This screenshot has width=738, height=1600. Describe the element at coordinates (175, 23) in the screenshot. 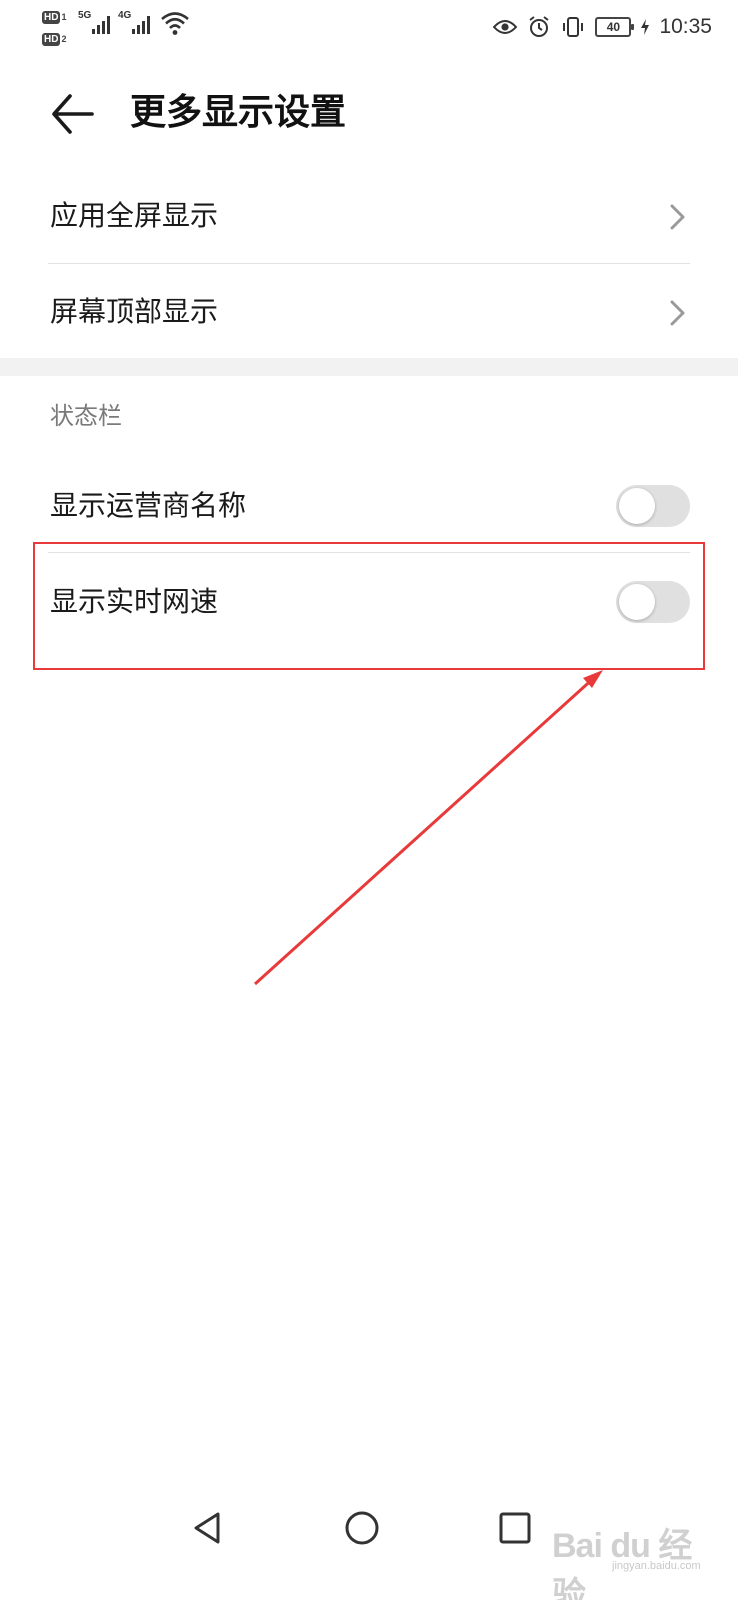

I see `wifi-icon` at that location.